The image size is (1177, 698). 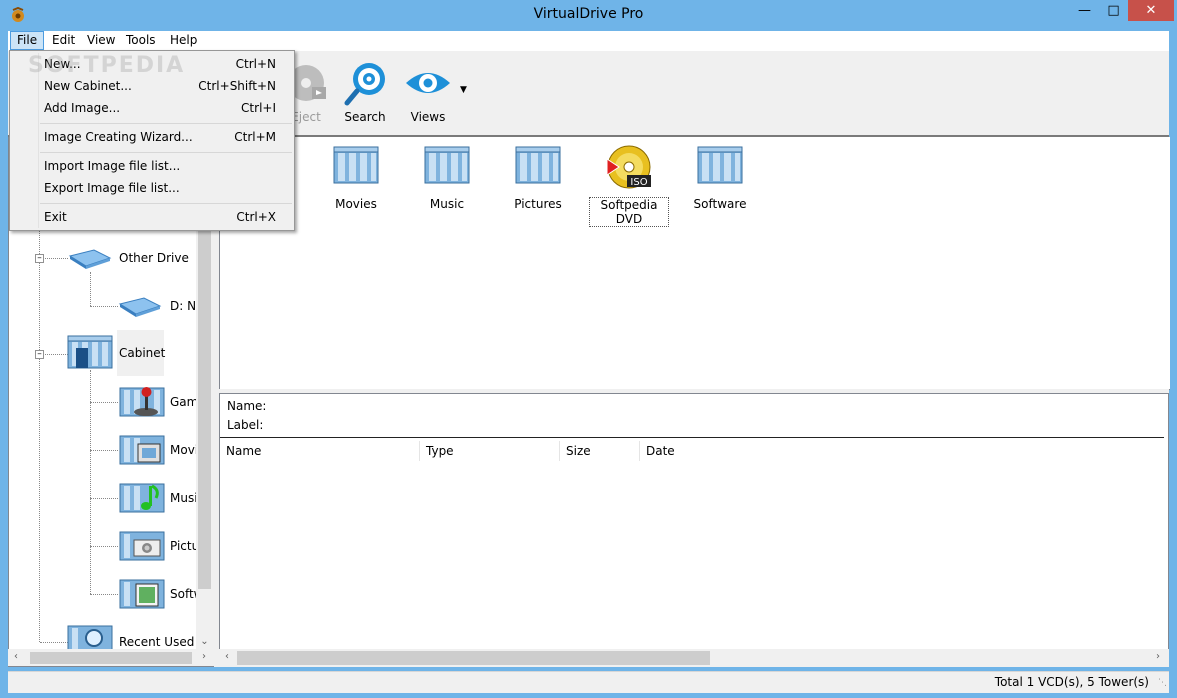 I want to click on menu-help: Help, so click(x=183, y=40).